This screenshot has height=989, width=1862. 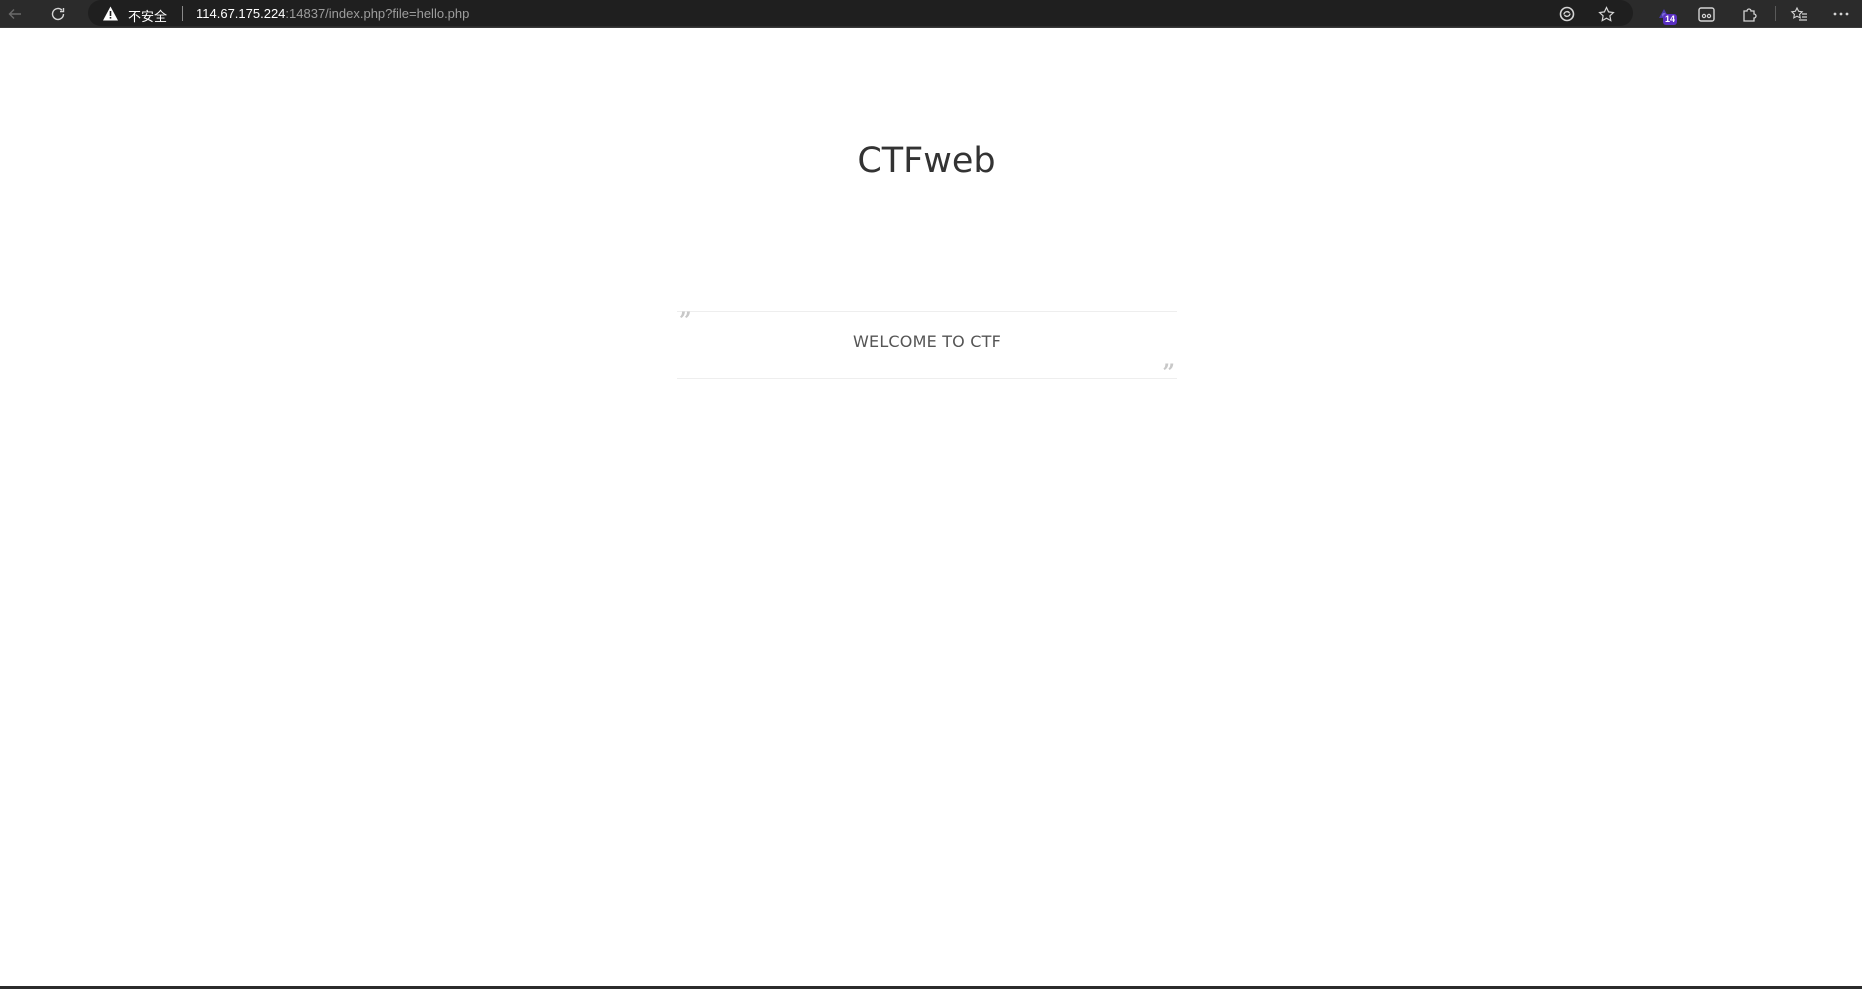 I want to click on back-arrow-icon, so click(x=15, y=13).